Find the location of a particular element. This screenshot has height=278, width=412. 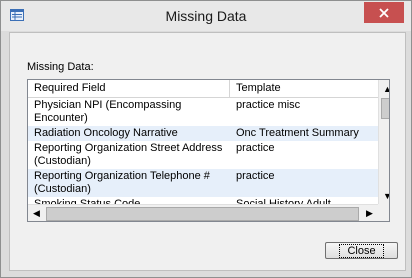

template-cell: practice misc is located at coordinates (268, 105).